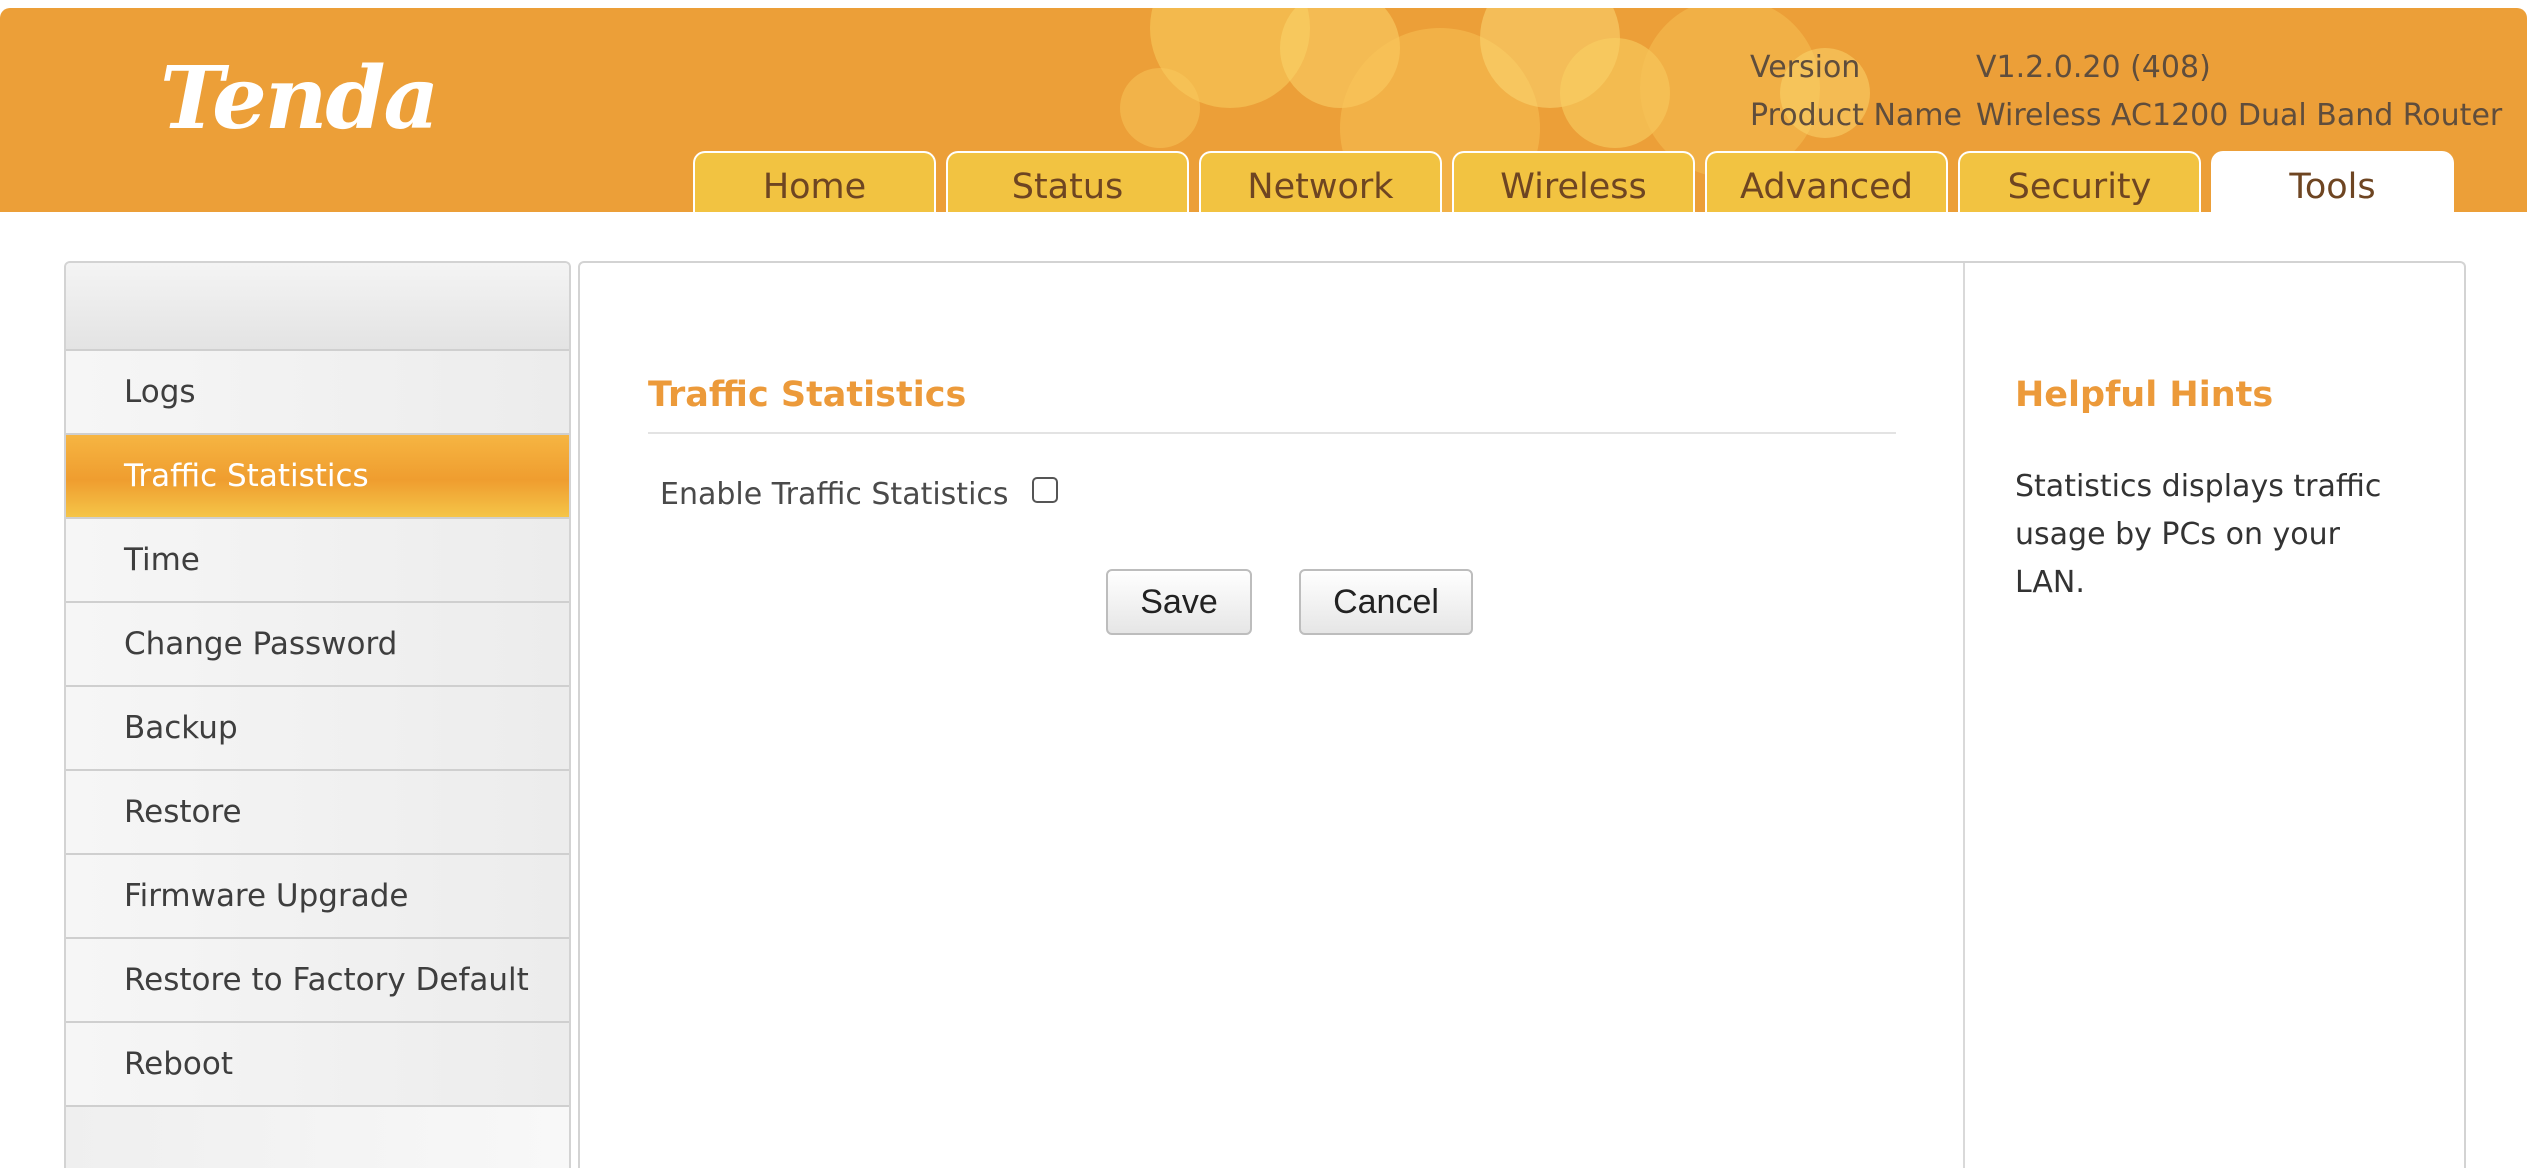 This screenshot has width=2527, height=1168. What do you see at coordinates (1386, 602) in the screenshot?
I see `cancel-button: Cancel` at bounding box center [1386, 602].